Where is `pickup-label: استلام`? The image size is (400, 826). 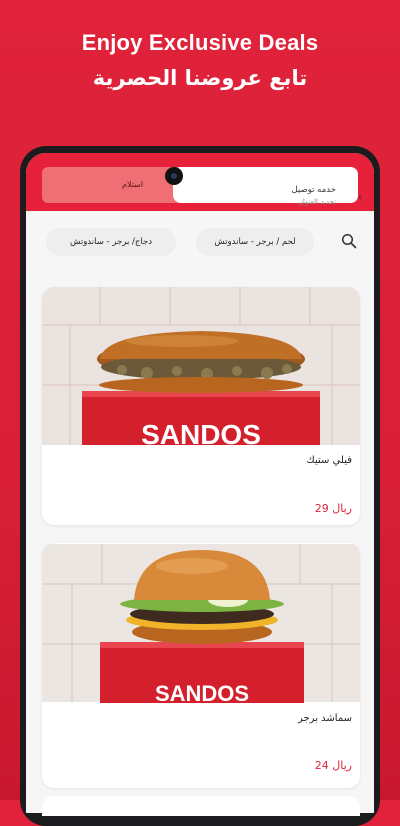
pickup-label: استلام is located at coordinates (133, 184).